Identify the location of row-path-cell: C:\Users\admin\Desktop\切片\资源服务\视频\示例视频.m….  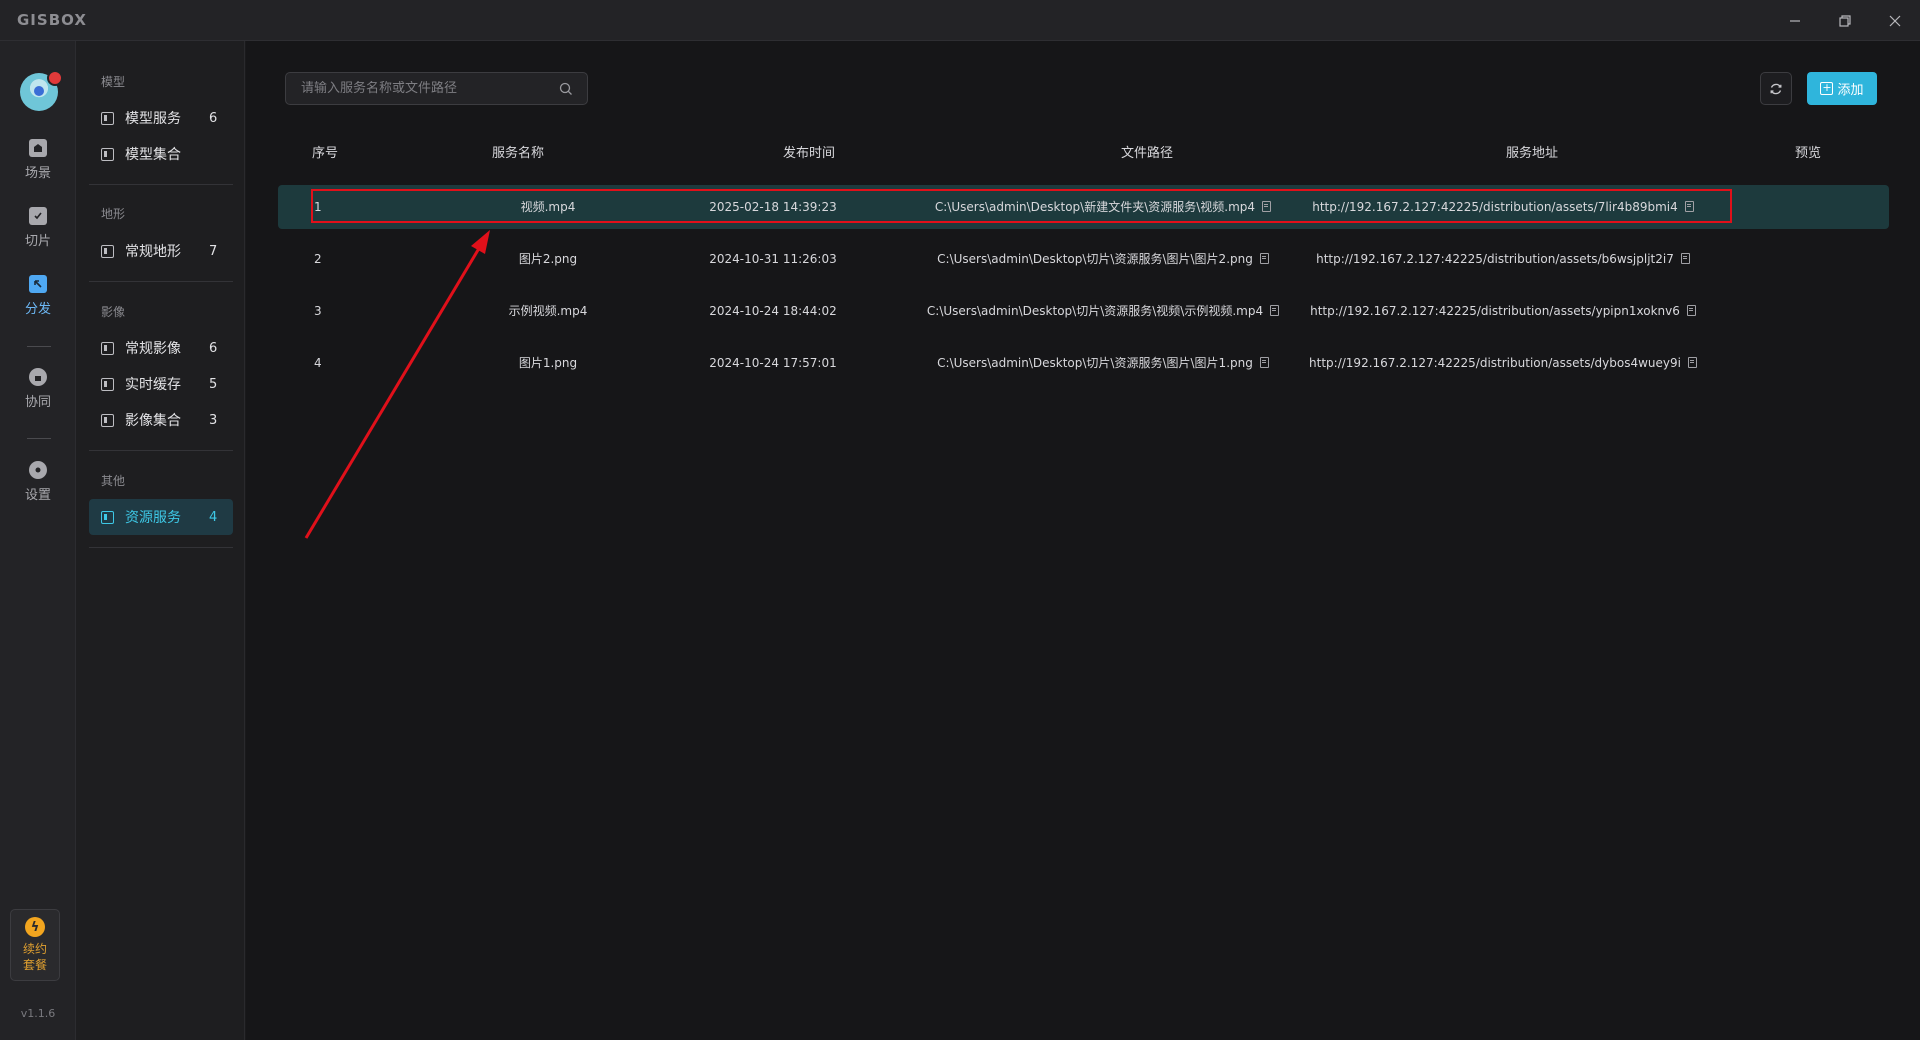
(1103, 311).